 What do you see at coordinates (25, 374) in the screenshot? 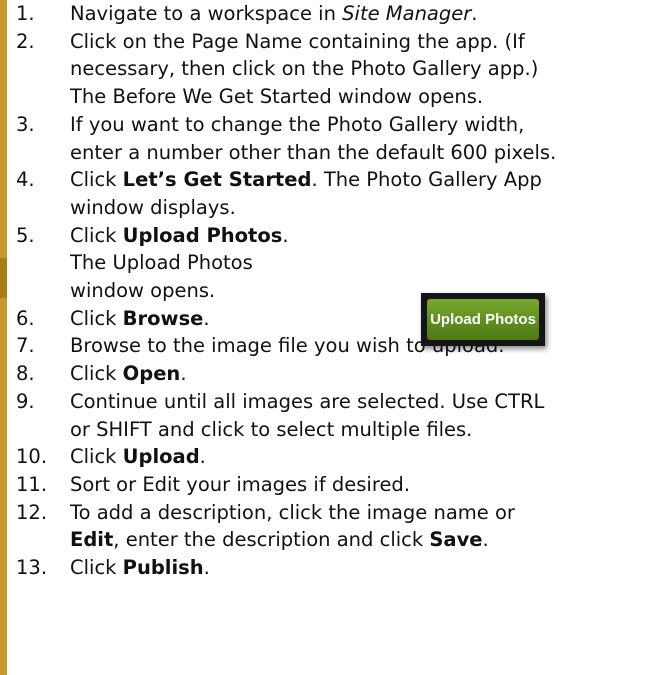
I see `step-number: 8.` at bounding box center [25, 374].